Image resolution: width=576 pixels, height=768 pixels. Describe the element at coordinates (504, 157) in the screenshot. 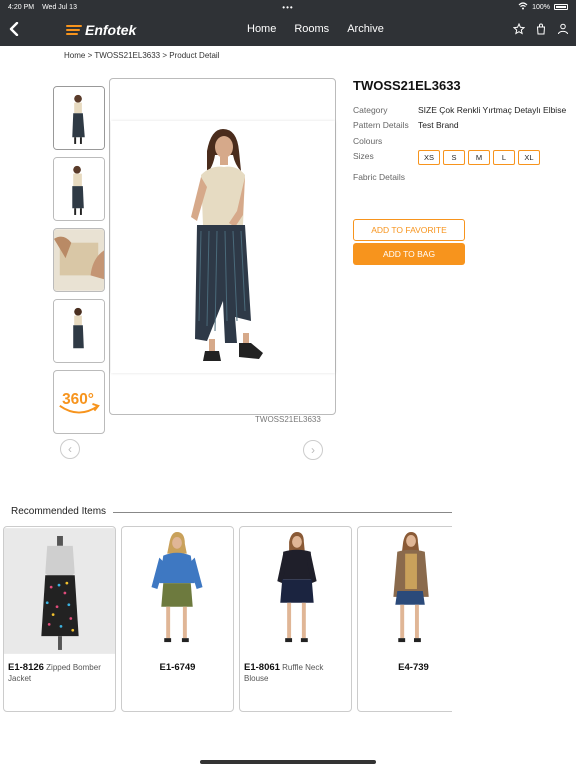

I see `size-option-l: L` at that location.